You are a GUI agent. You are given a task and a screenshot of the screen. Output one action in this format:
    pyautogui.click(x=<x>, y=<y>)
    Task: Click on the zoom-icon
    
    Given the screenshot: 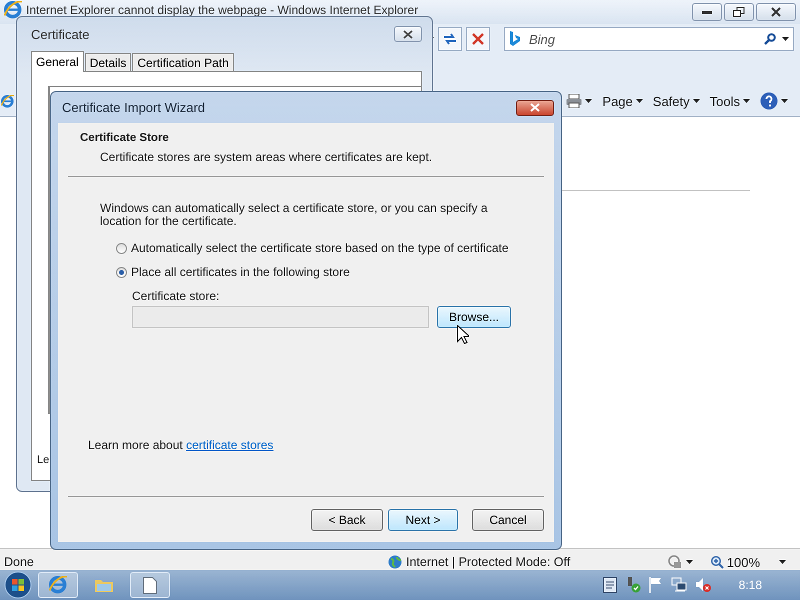 What is the action you would take?
    pyautogui.click(x=717, y=562)
    